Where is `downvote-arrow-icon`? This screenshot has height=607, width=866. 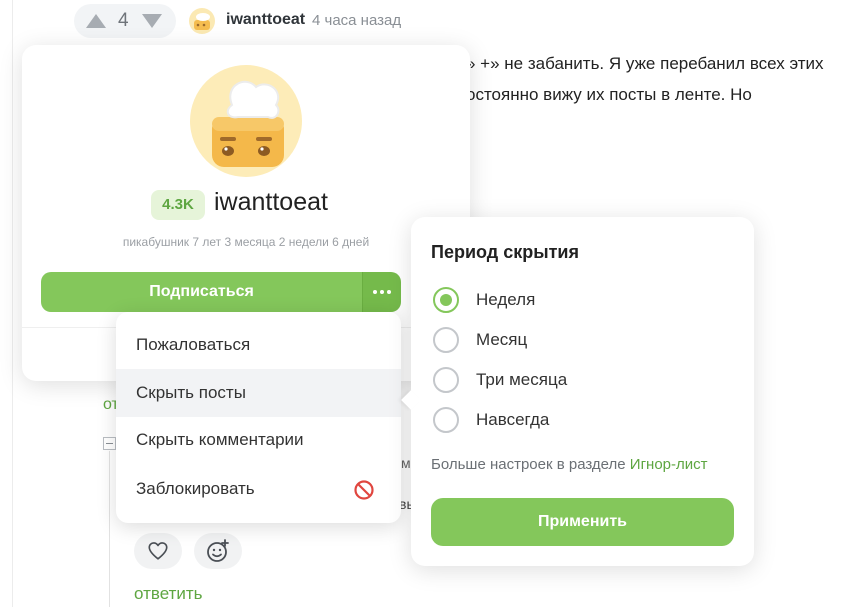
downvote-arrow-icon is located at coordinates (152, 21).